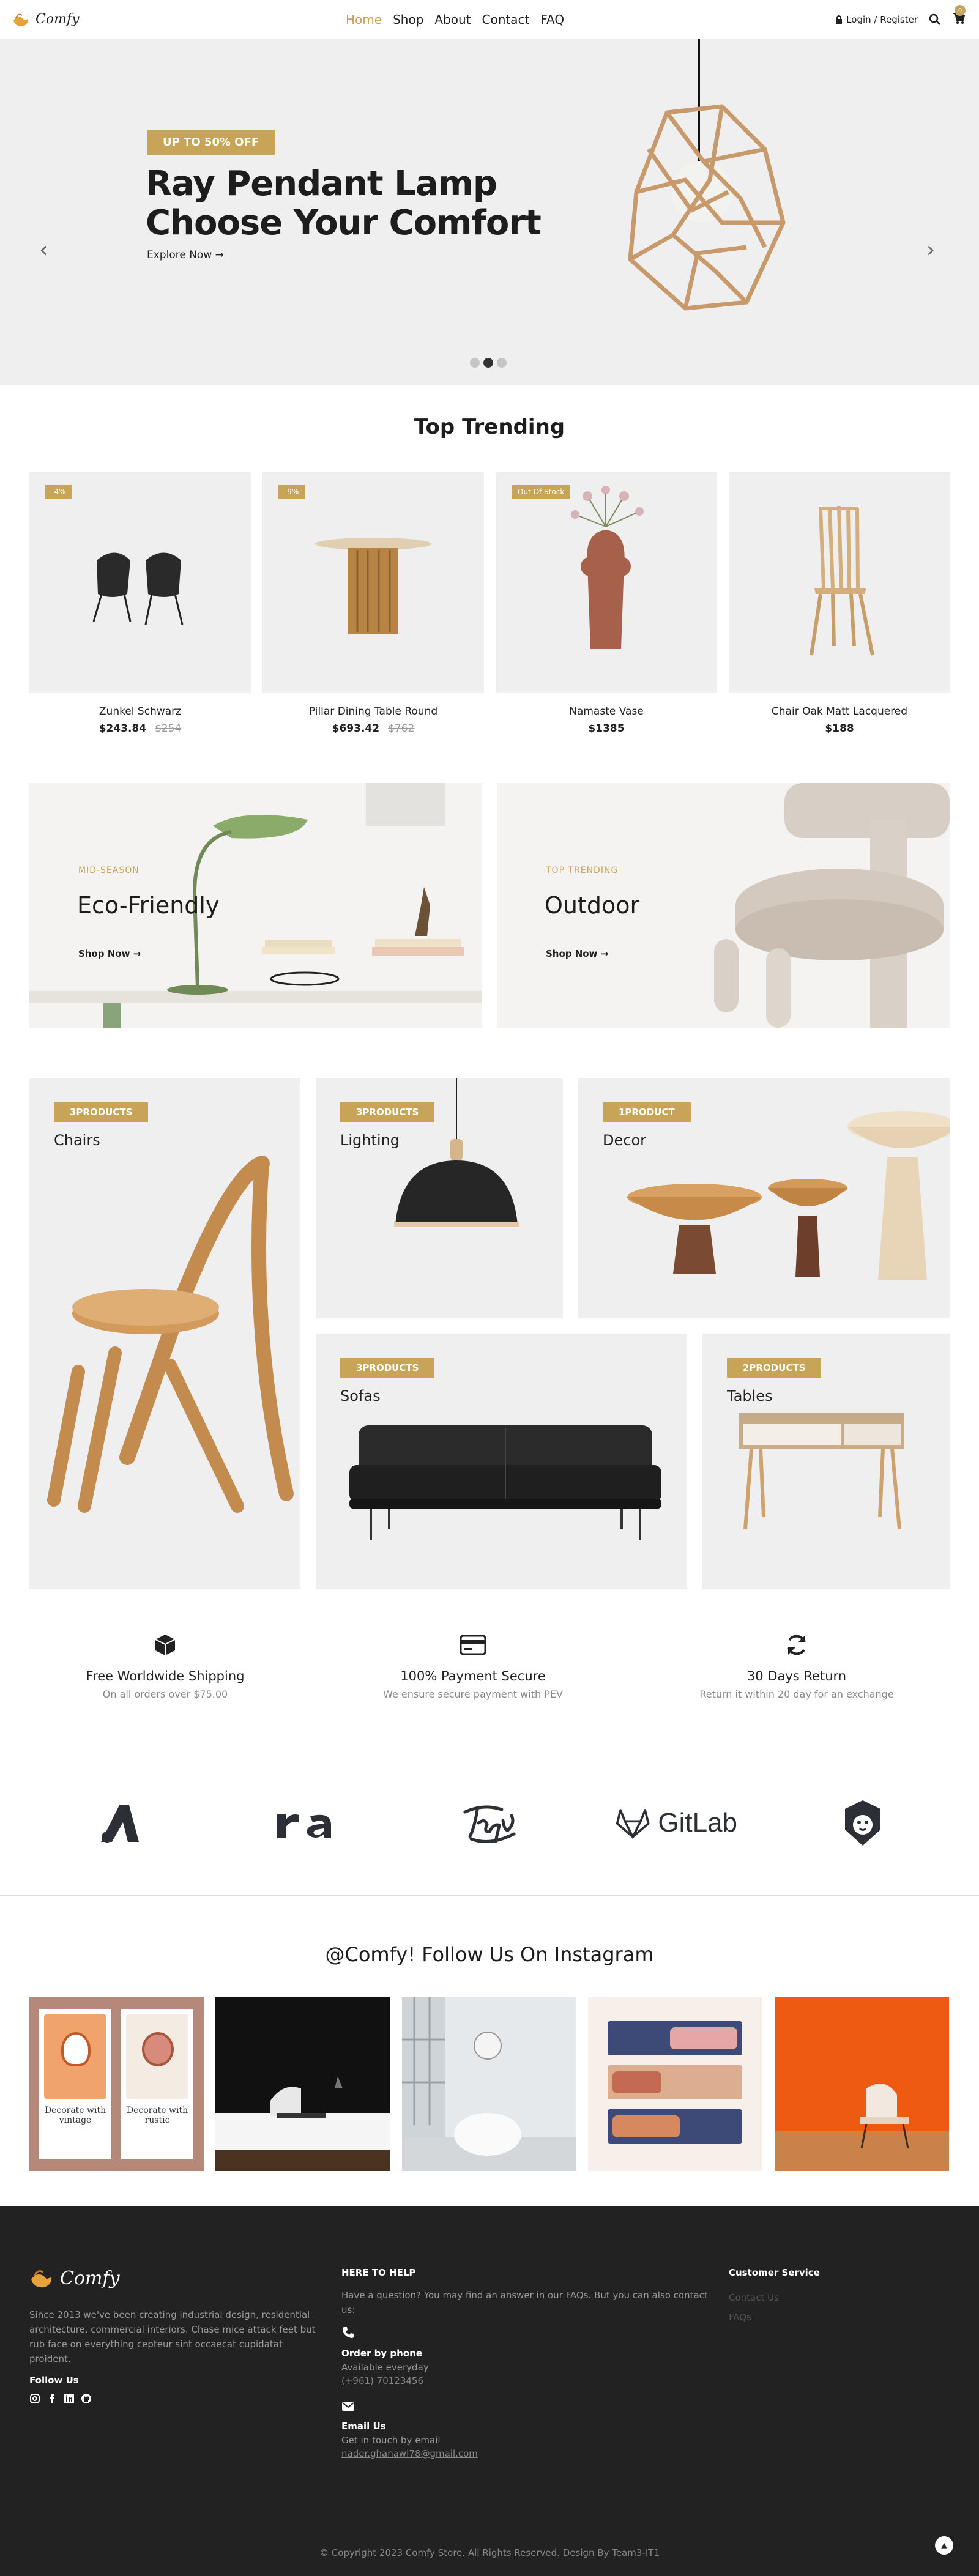 The image size is (979, 2576). Describe the element at coordinates (168, 728) in the screenshot. I see `price-old: $254` at that location.